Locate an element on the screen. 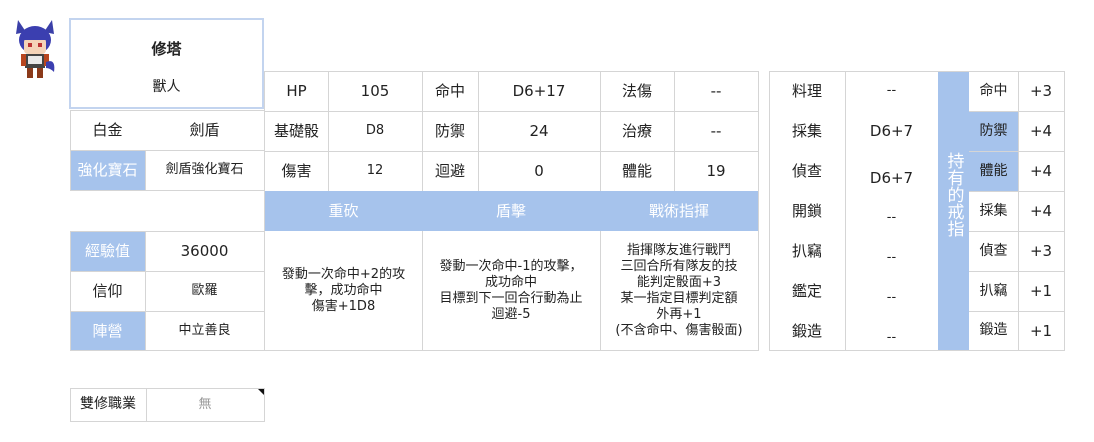 The width and height of the screenshot is (1094, 442). stat-magic-value: -- is located at coordinates (716, 91).